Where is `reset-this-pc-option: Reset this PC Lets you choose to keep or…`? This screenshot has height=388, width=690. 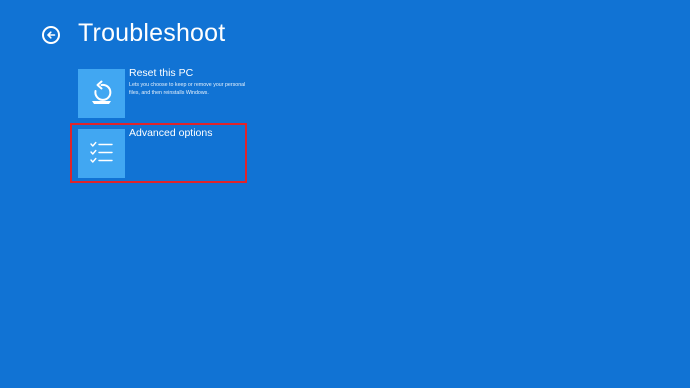 reset-this-pc-option: Reset this PC Lets you choose to keep or… is located at coordinates (168, 92).